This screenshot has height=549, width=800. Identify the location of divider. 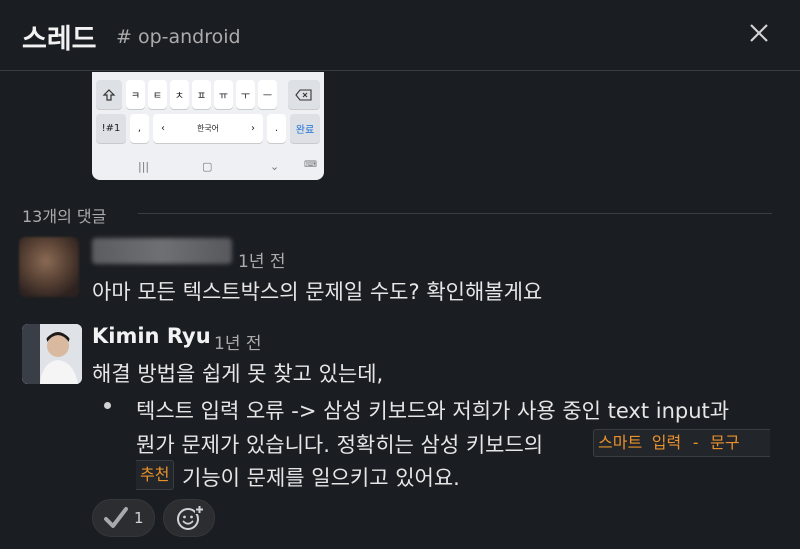
(455, 213).